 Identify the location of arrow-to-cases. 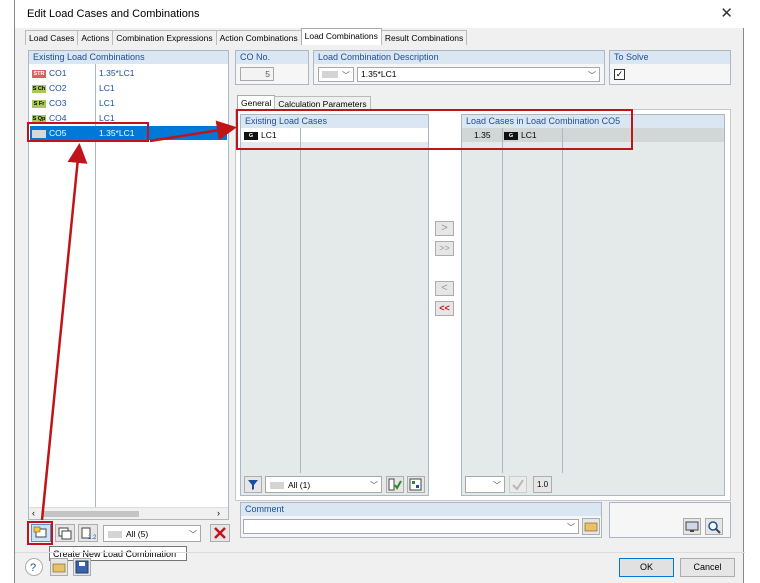
(193, 131).